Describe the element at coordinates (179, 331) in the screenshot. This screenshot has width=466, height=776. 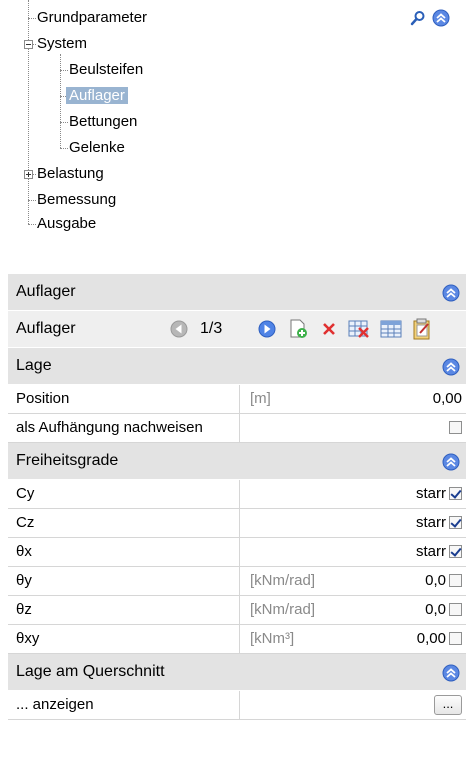
I see `previous-record-icon` at that location.